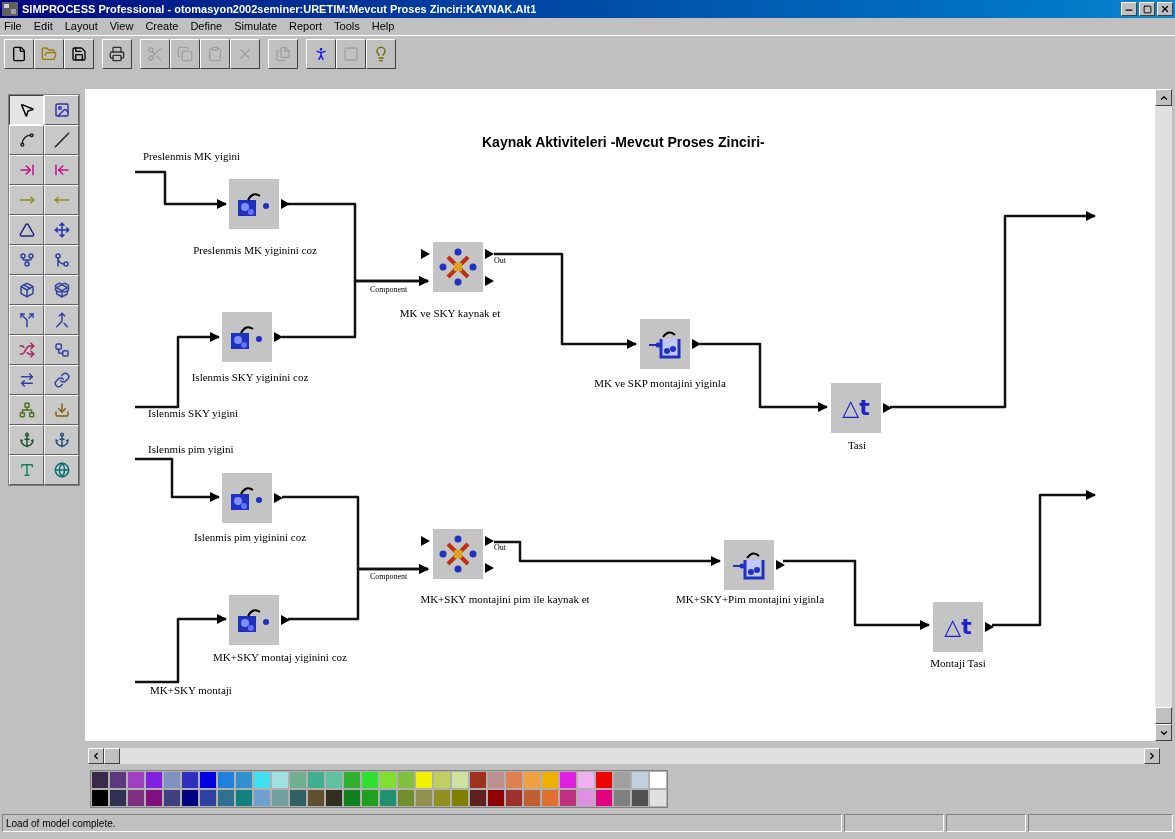  What do you see at coordinates (13, 26) in the screenshot?
I see `menu-item: File` at bounding box center [13, 26].